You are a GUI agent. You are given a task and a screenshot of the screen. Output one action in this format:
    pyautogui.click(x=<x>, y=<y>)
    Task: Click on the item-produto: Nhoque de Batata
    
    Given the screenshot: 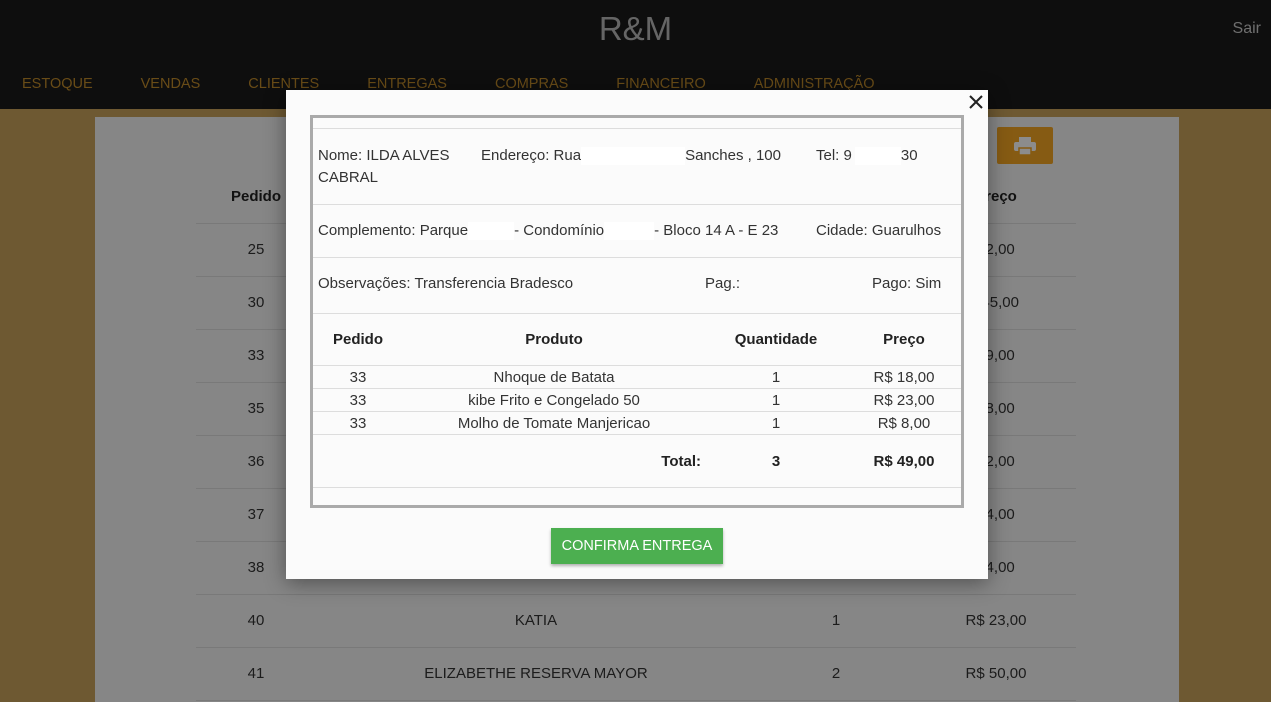 What is the action you would take?
    pyautogui.click(x=554, y=377)
    